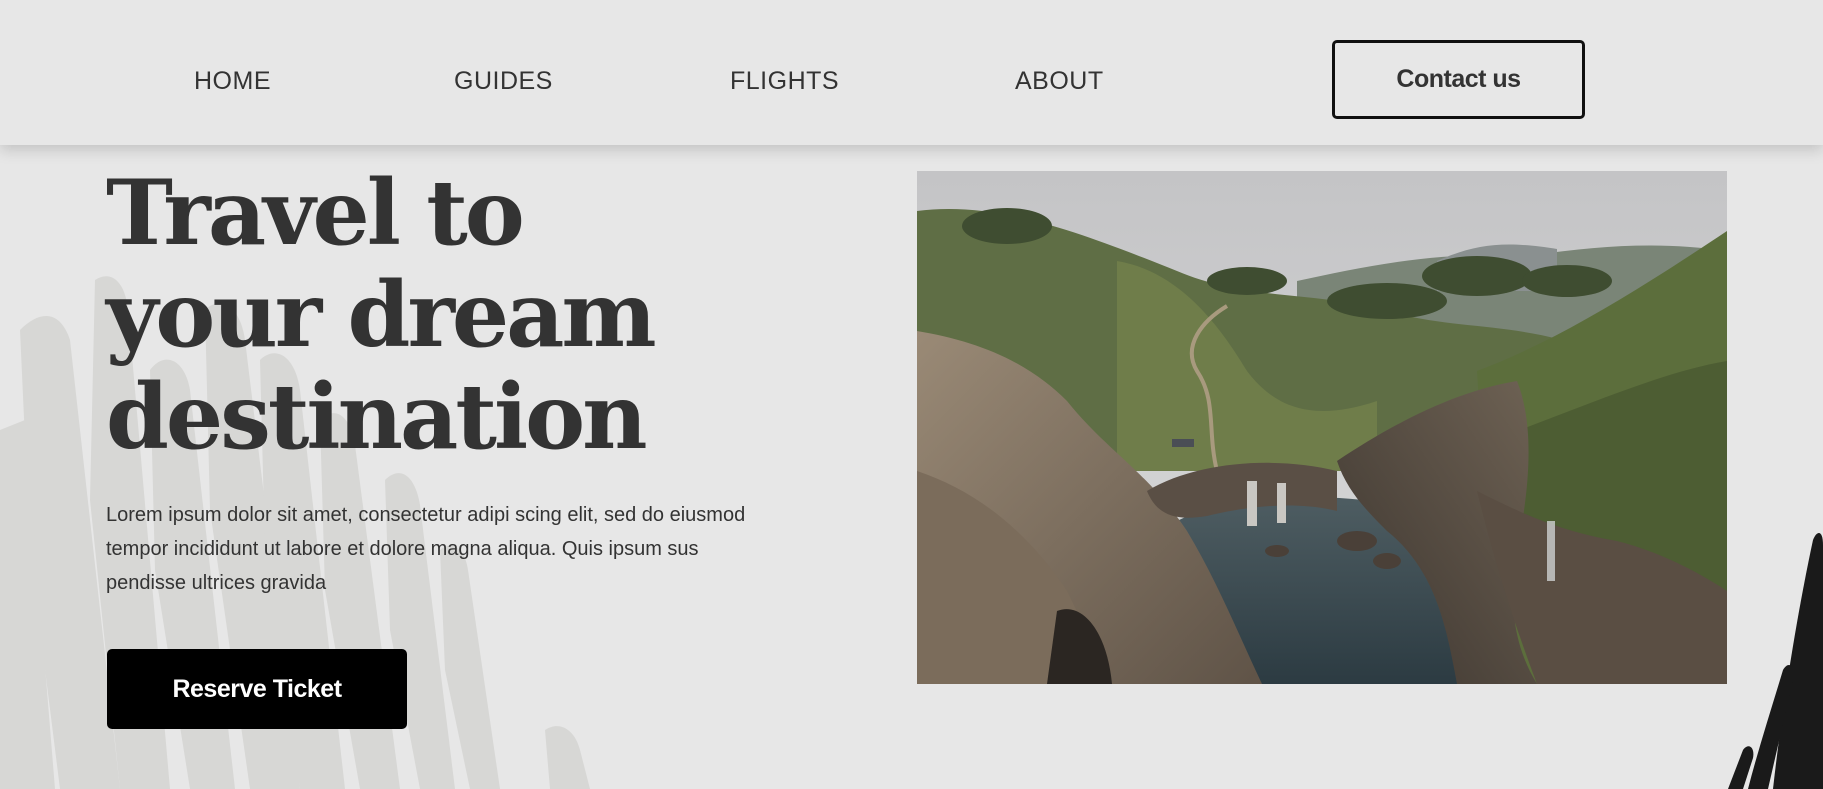 This screenshot has width=1823, height=789. I want to click on hero-title-line-2: your dream, so click(381, 315).